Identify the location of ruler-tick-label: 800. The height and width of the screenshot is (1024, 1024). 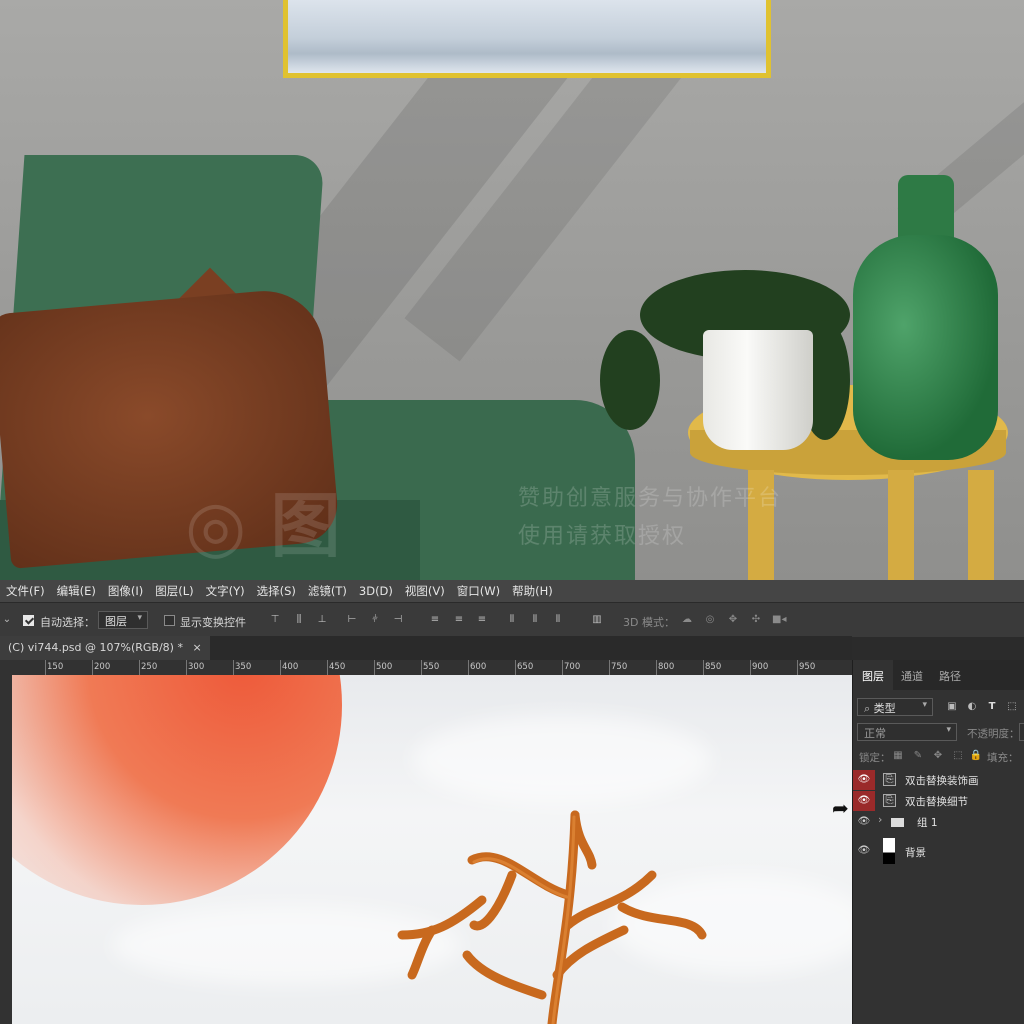
(666, 667).